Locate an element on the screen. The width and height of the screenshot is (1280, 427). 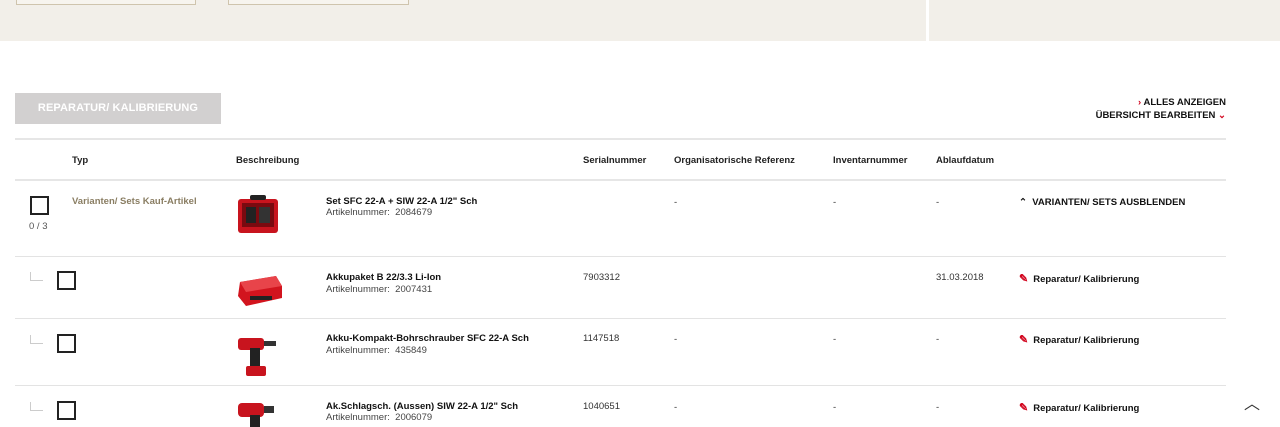
article-value: 2084679 is located at coordinates (414, 212).